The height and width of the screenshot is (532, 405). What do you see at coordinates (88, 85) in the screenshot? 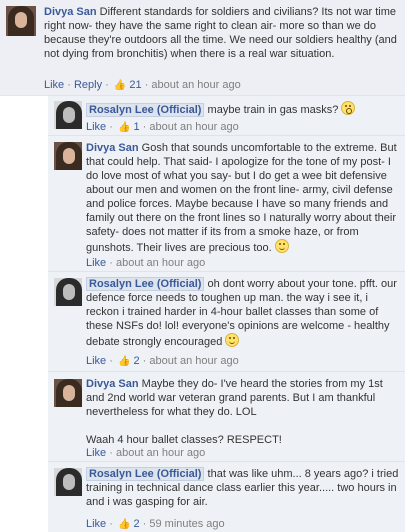
I see `reply-link: Reply` at bounding box center [88, 85].